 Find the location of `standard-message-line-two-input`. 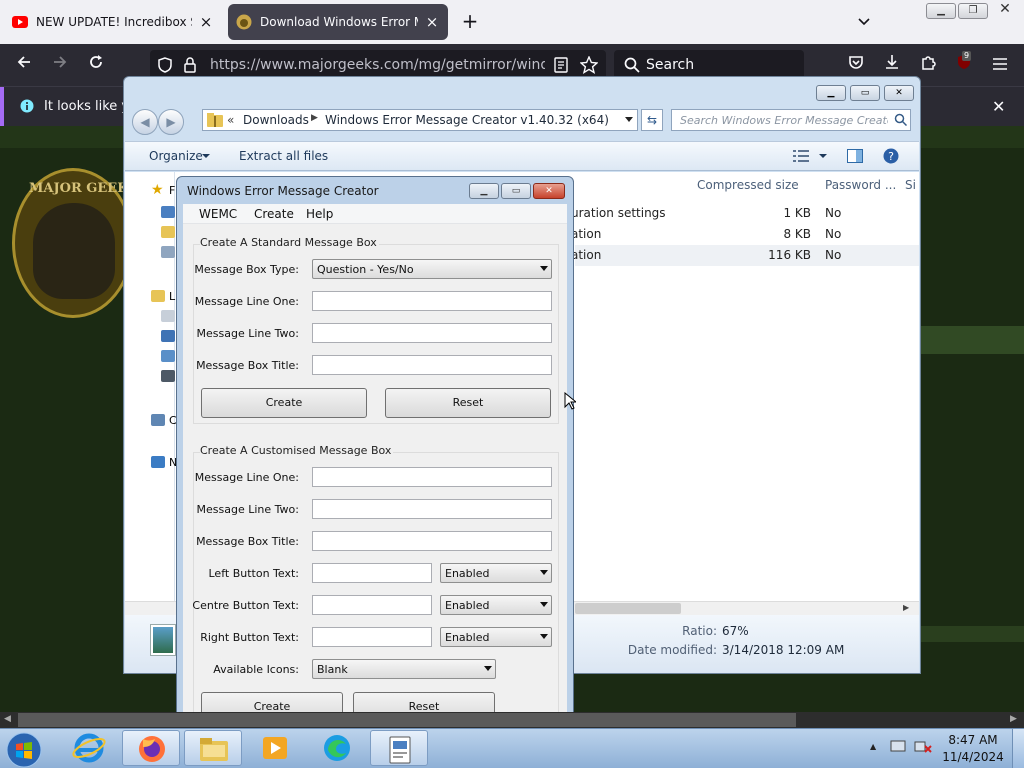

standard-message-line-two-input is located at coordinates (432, 333).